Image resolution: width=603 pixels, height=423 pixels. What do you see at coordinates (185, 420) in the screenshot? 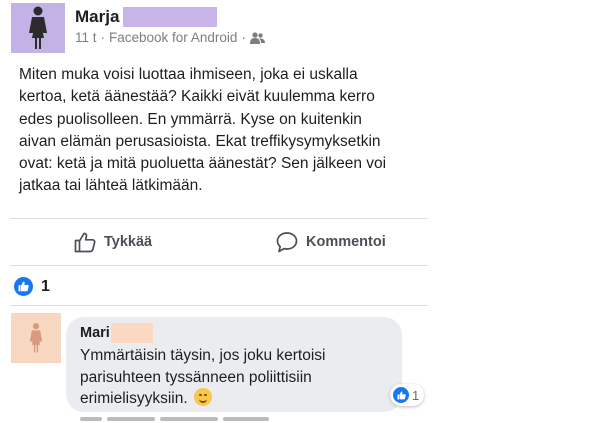
I see `comment-actions-cutoff` at bounding box center [185, 420].